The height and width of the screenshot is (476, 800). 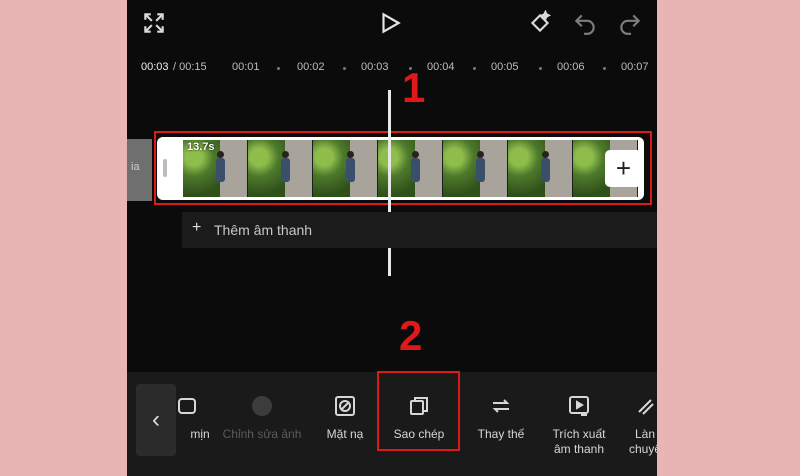 I want to click on tool-mat-na: Mặt nạ, so click(x=345, y=407).